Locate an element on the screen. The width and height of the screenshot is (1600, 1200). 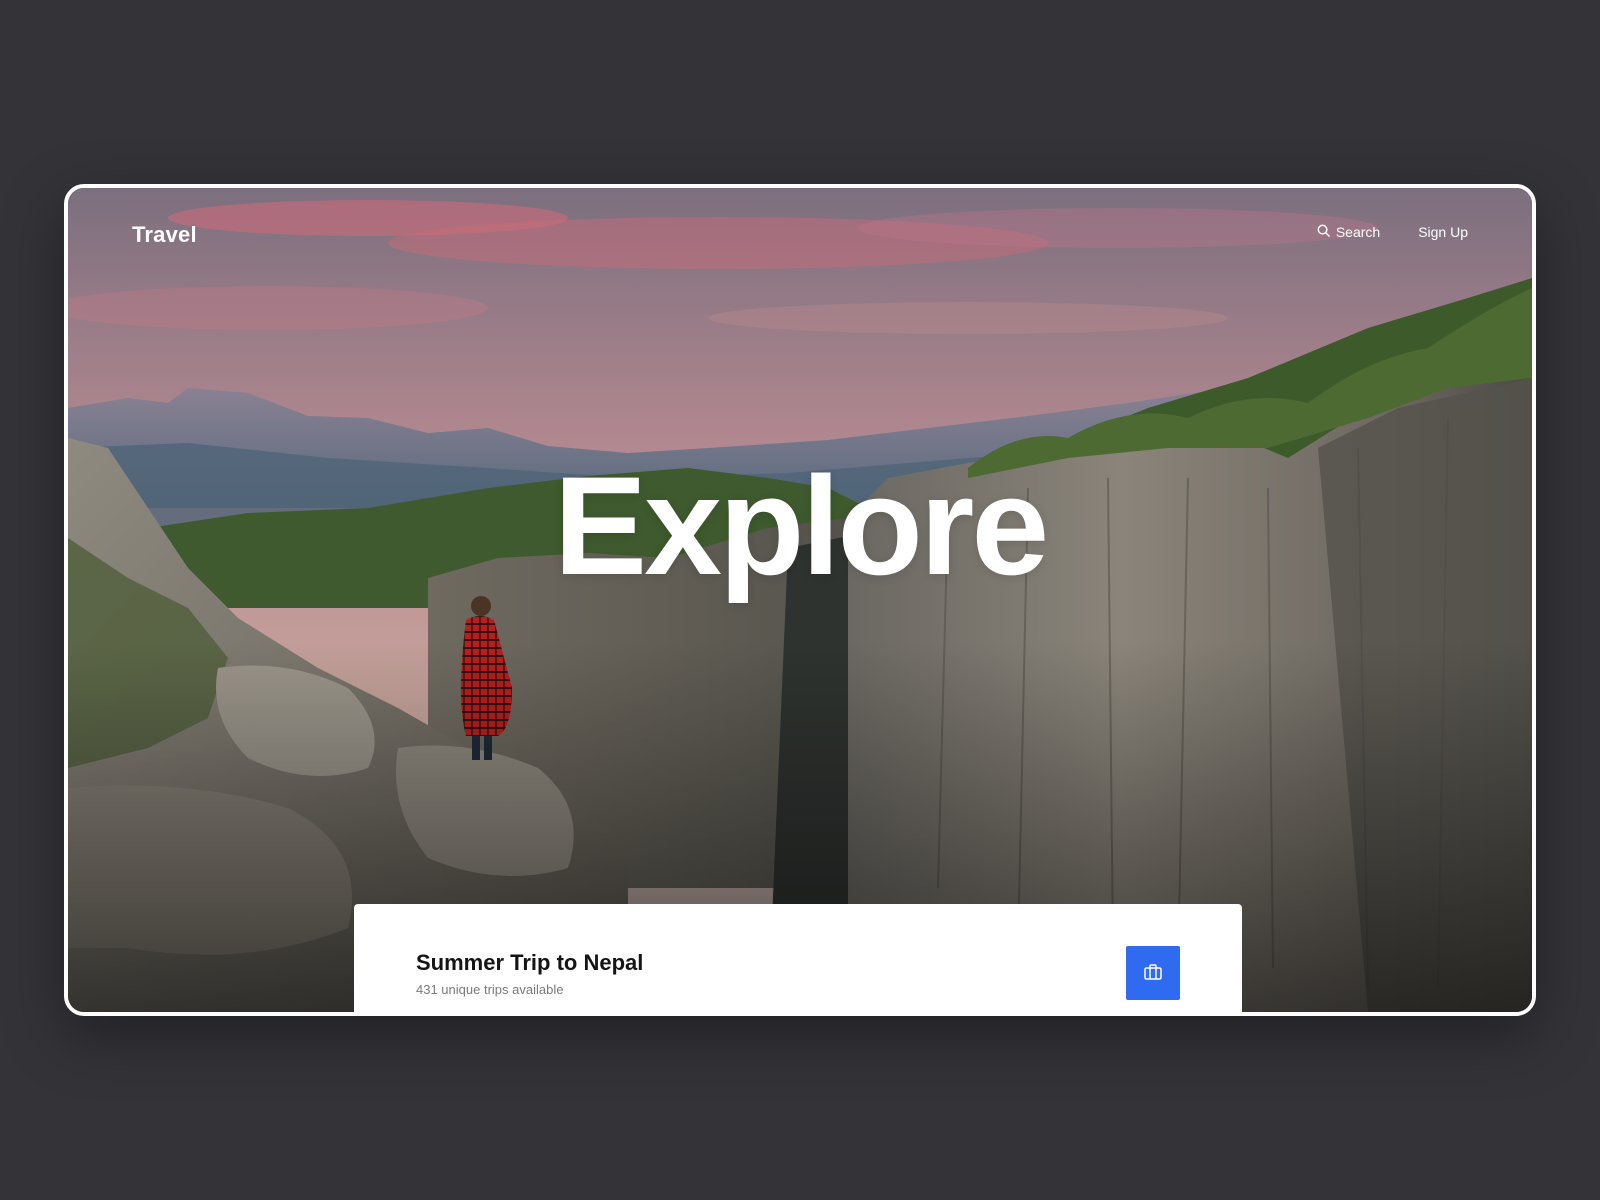
search-label: Search is located at coordinates (1358, 232).